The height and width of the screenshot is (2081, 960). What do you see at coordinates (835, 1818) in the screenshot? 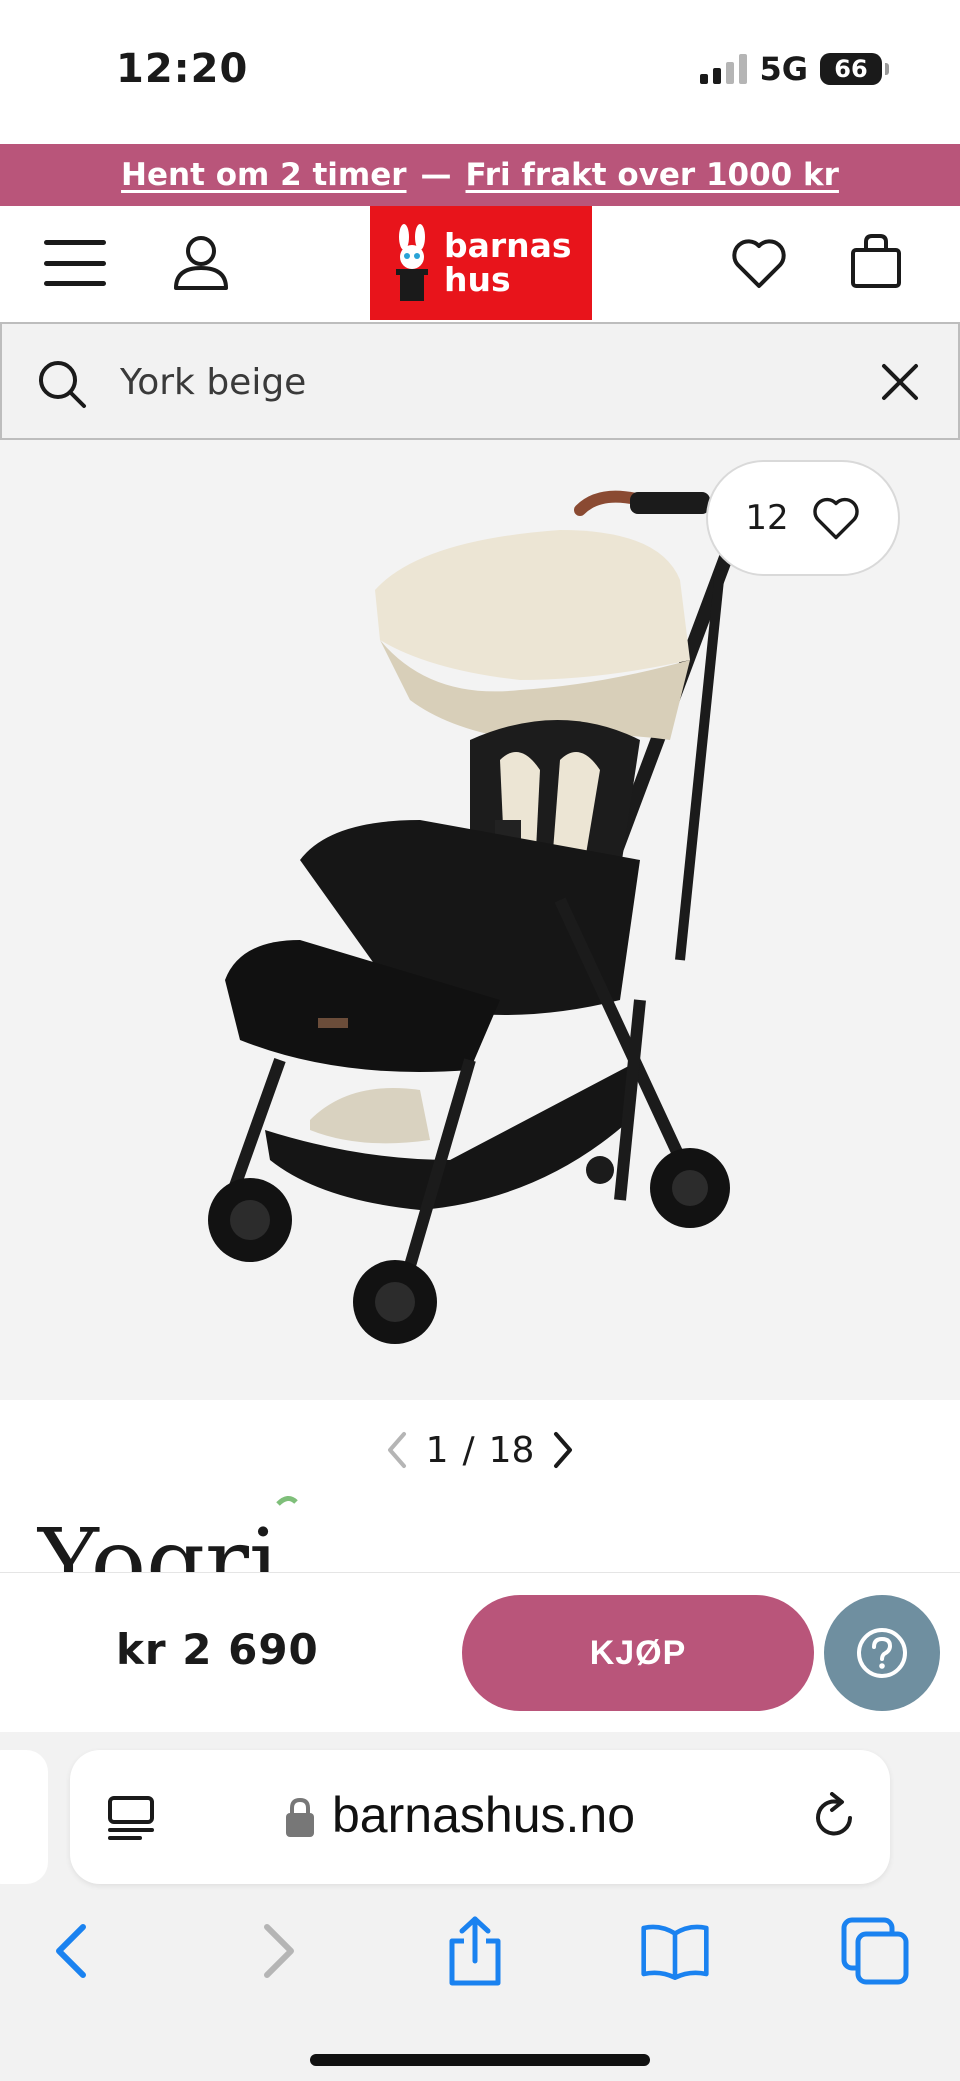
I see `reload-icon` at bounding box center [835, 1818].